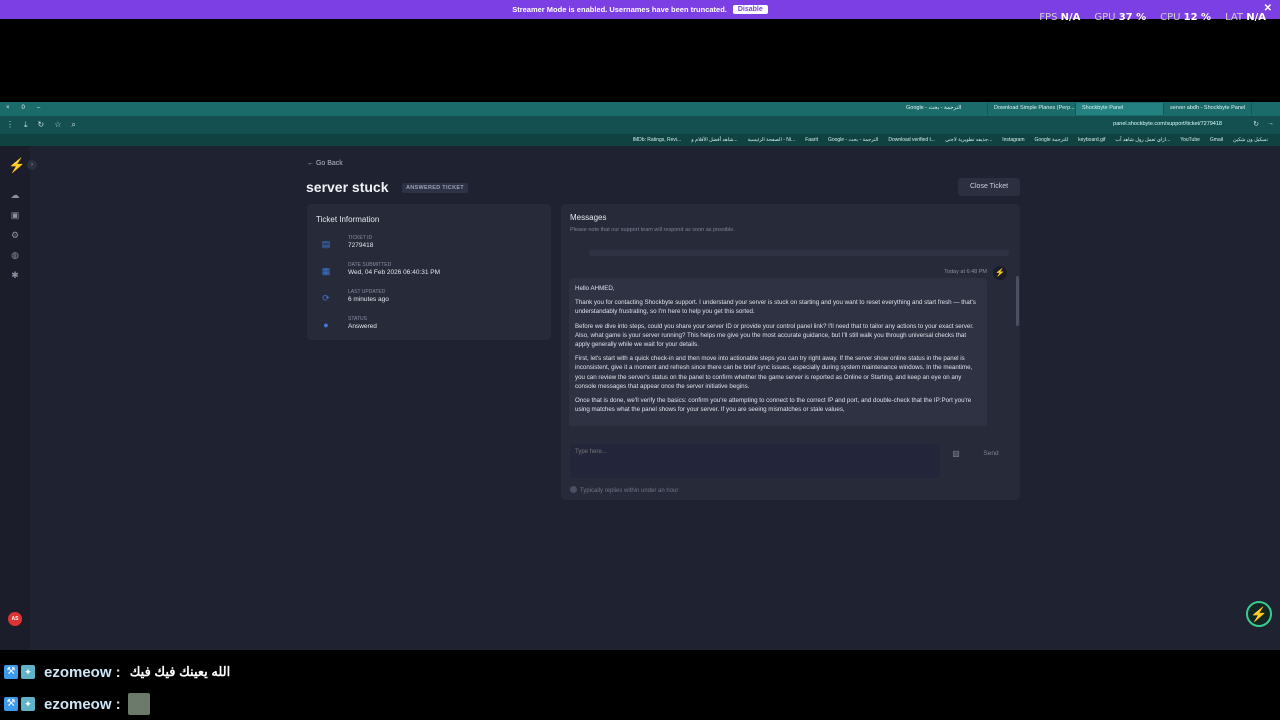 This screenshot has width=1280, height=720. I want to click on disable-streamer-mode-button: Disable, so click(750, 9).